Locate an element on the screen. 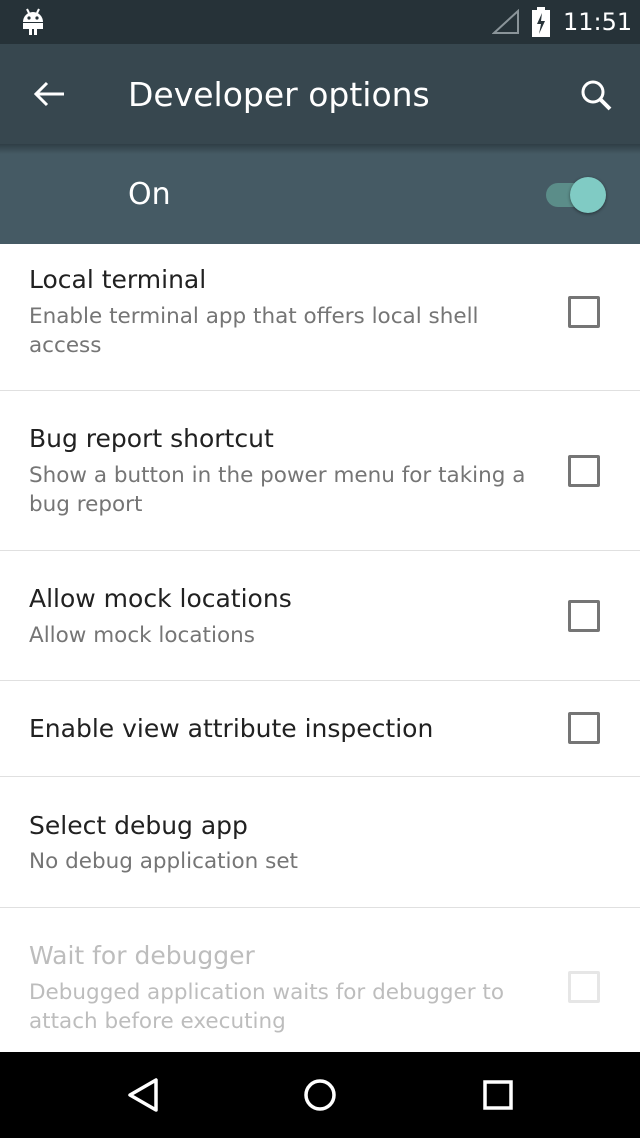 This screenshot has width=640, height=1138. navigation-bar is located at coordinates (320, 1095).